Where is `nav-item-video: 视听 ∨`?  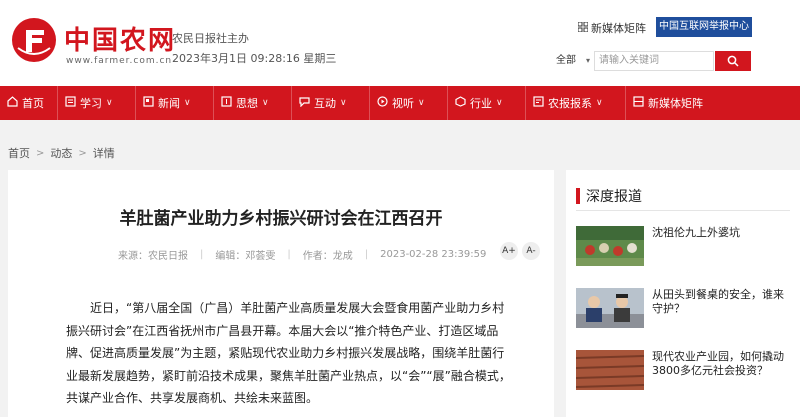
nav-item-video: 视听 ∨ is located at coordinates (409, 103).